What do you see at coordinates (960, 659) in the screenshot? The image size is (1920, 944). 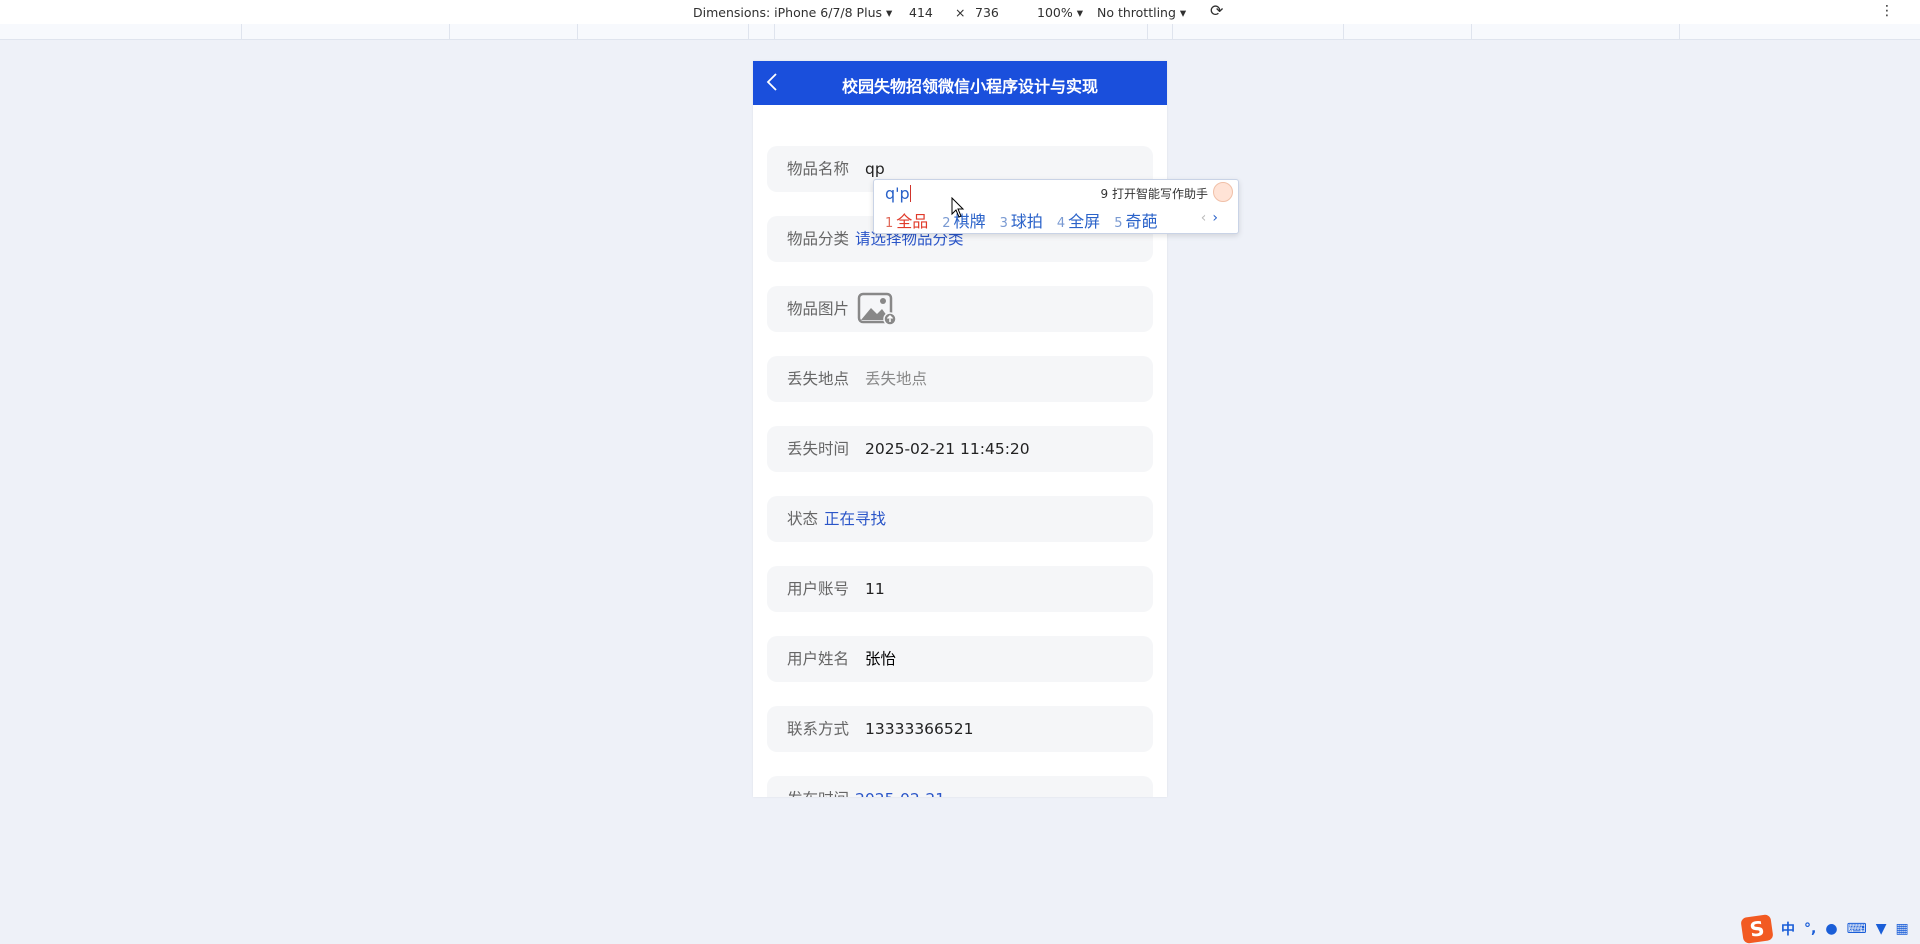 I see `form-row-user-name: 用户姓名 张怡` at bounding box center [960, 659].